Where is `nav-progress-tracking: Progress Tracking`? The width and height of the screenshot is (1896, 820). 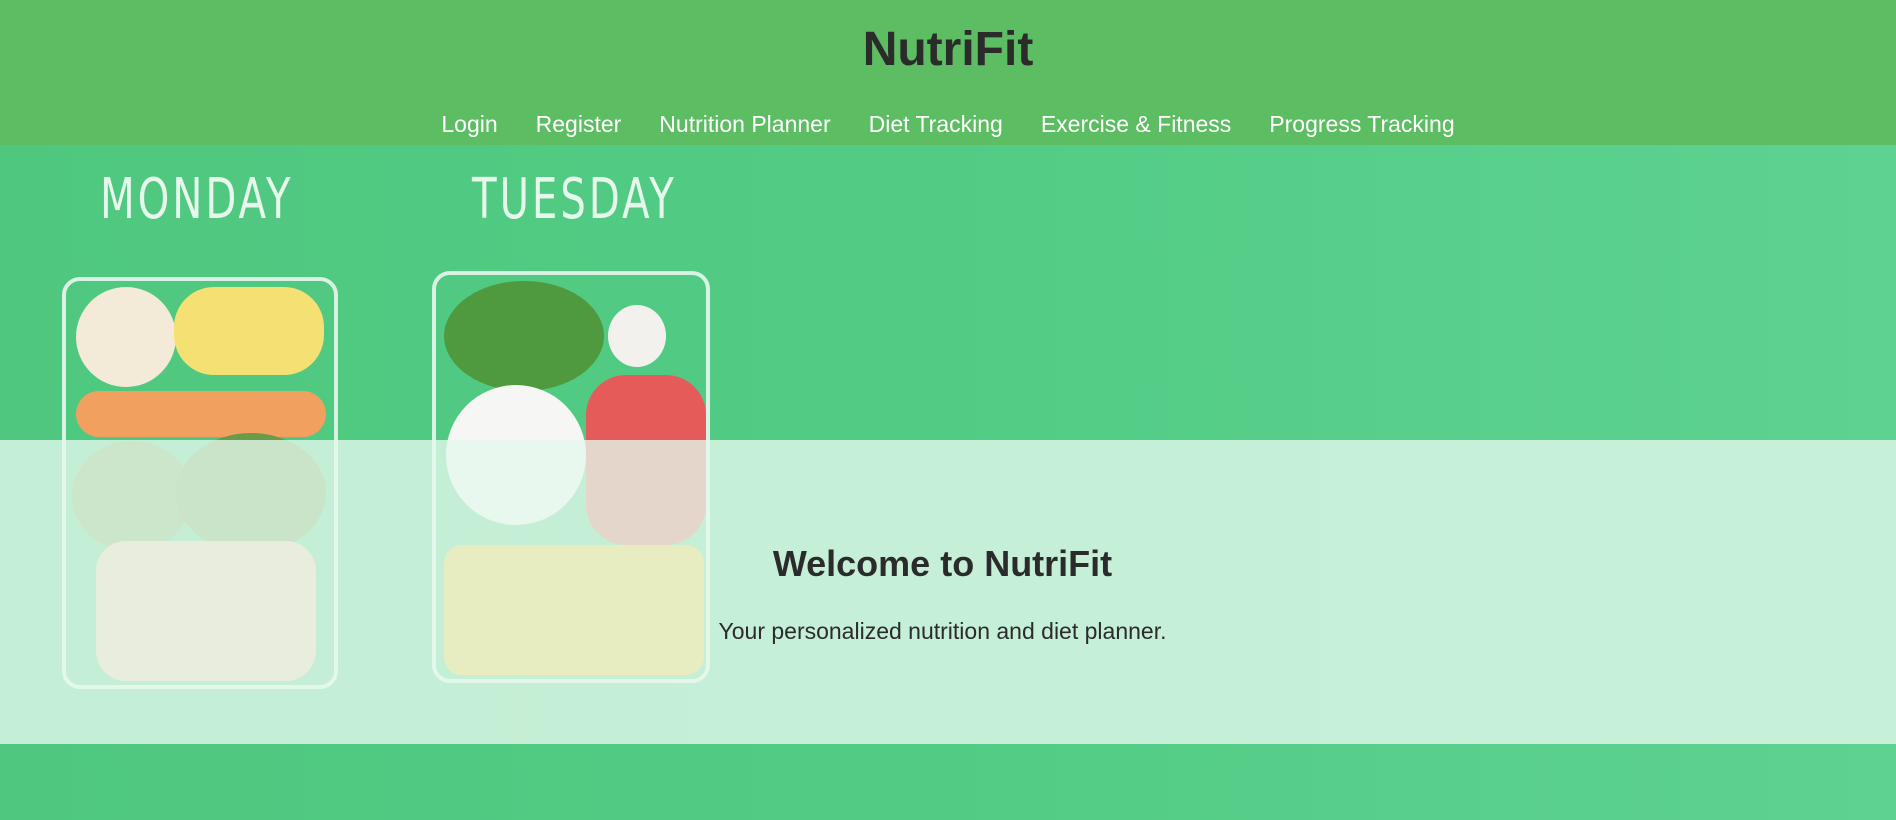
nav-progress-tracking: Progress Tracking is located at coordinates (1361, 124).